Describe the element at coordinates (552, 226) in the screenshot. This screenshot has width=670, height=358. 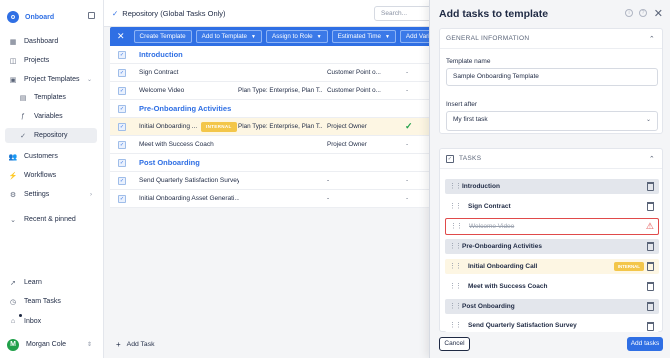
I see `task-list-item: ⋮⋮ Welcome Video ⚠` at that location.